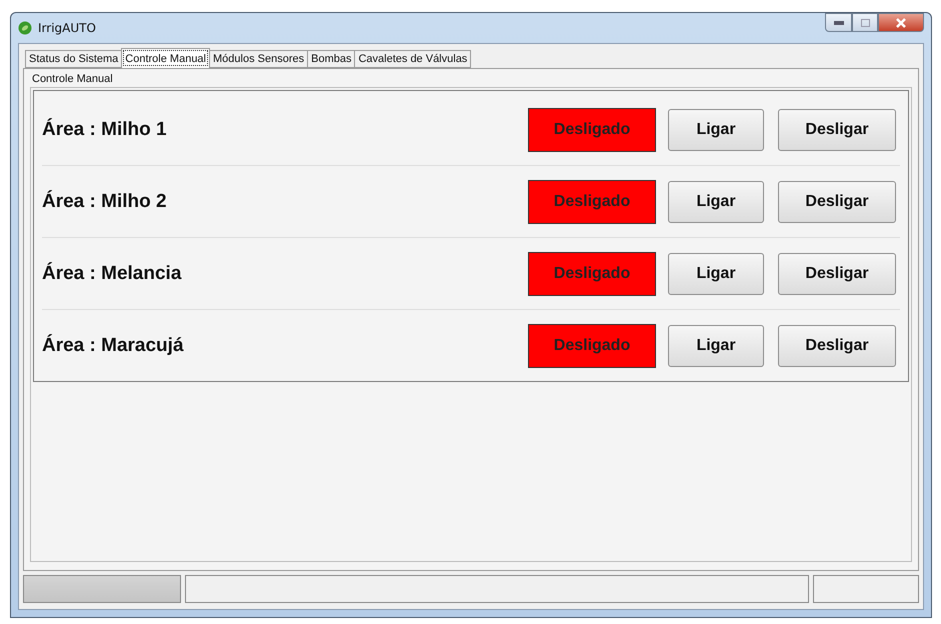 The image size is (941, 624). I want to click on close-icon, so click(901, 23).